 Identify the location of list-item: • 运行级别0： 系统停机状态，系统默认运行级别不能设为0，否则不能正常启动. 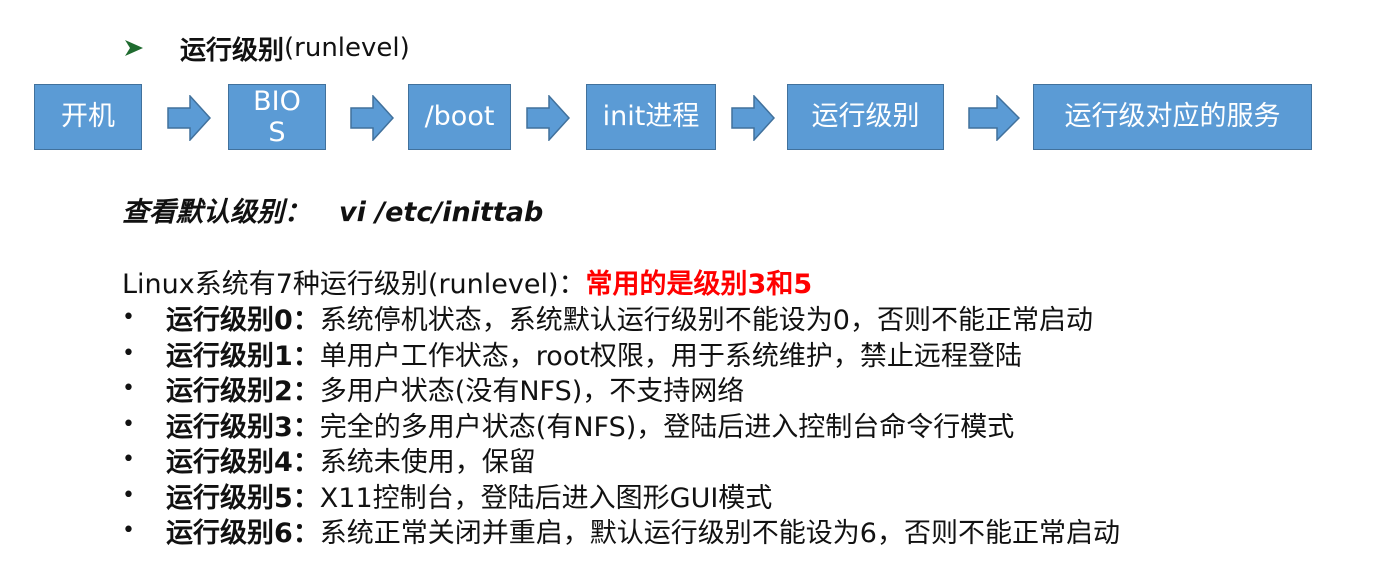
(619, 318).